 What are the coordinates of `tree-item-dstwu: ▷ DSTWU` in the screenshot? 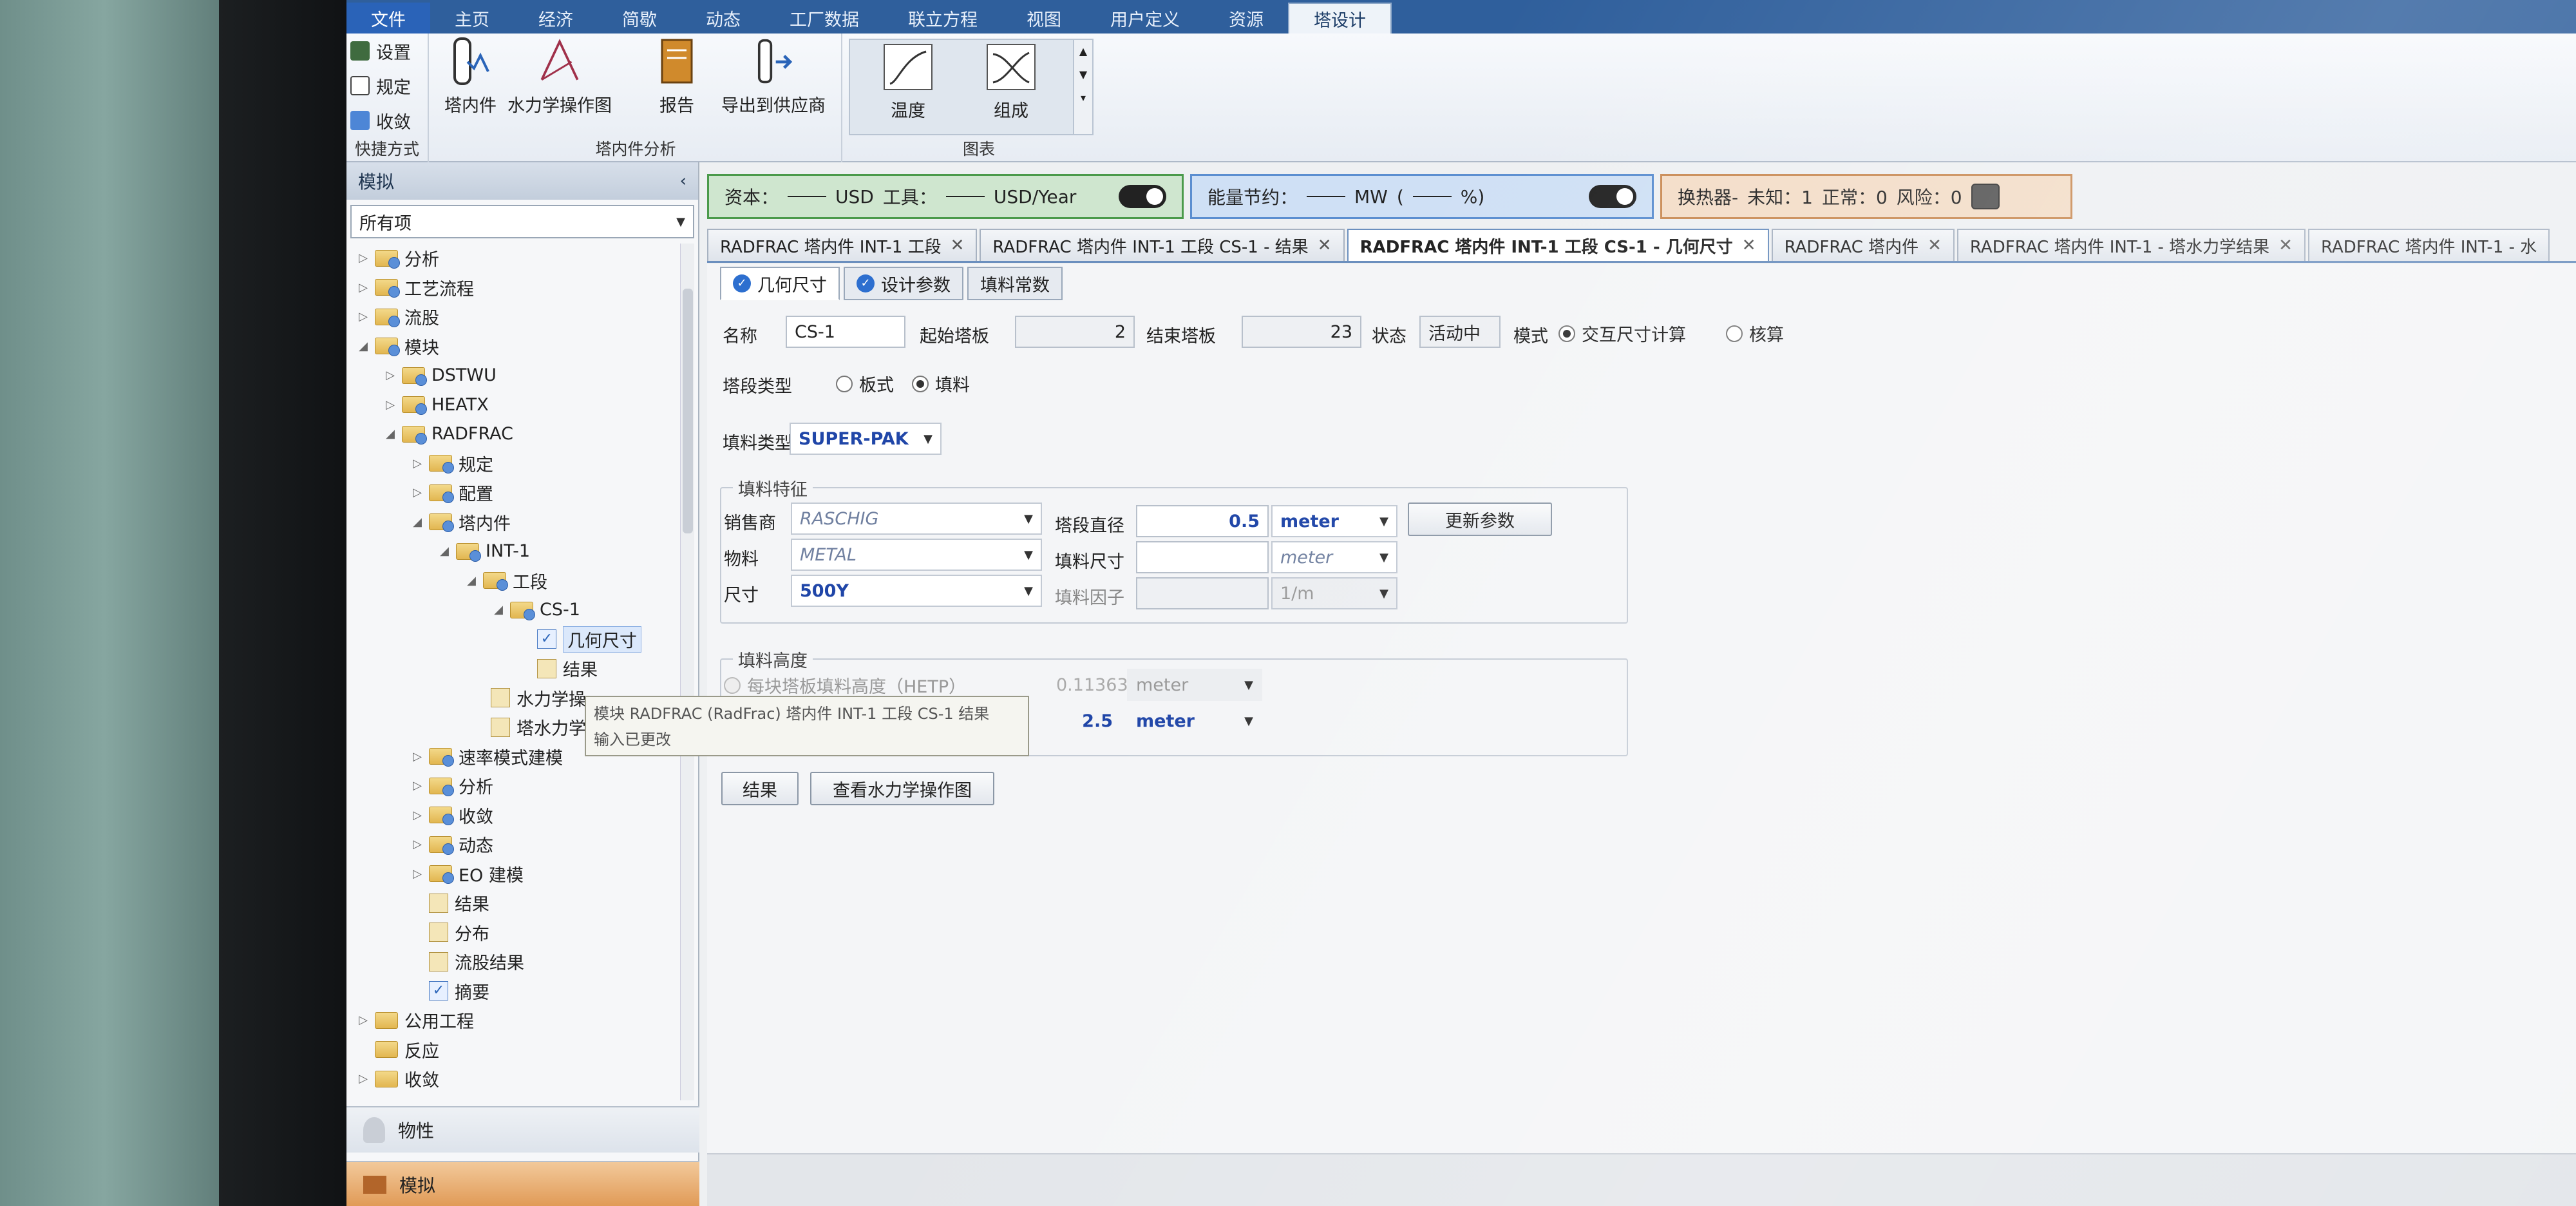 It's located at (513, 376).